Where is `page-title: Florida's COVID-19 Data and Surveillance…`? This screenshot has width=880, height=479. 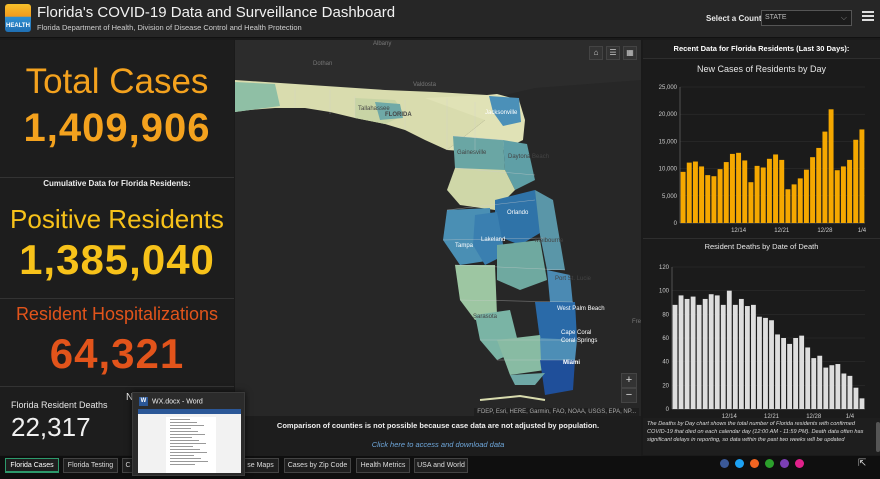 page-title: Florida's COVID-19 Data and Surveillance… is located at coordinates (216, 12).